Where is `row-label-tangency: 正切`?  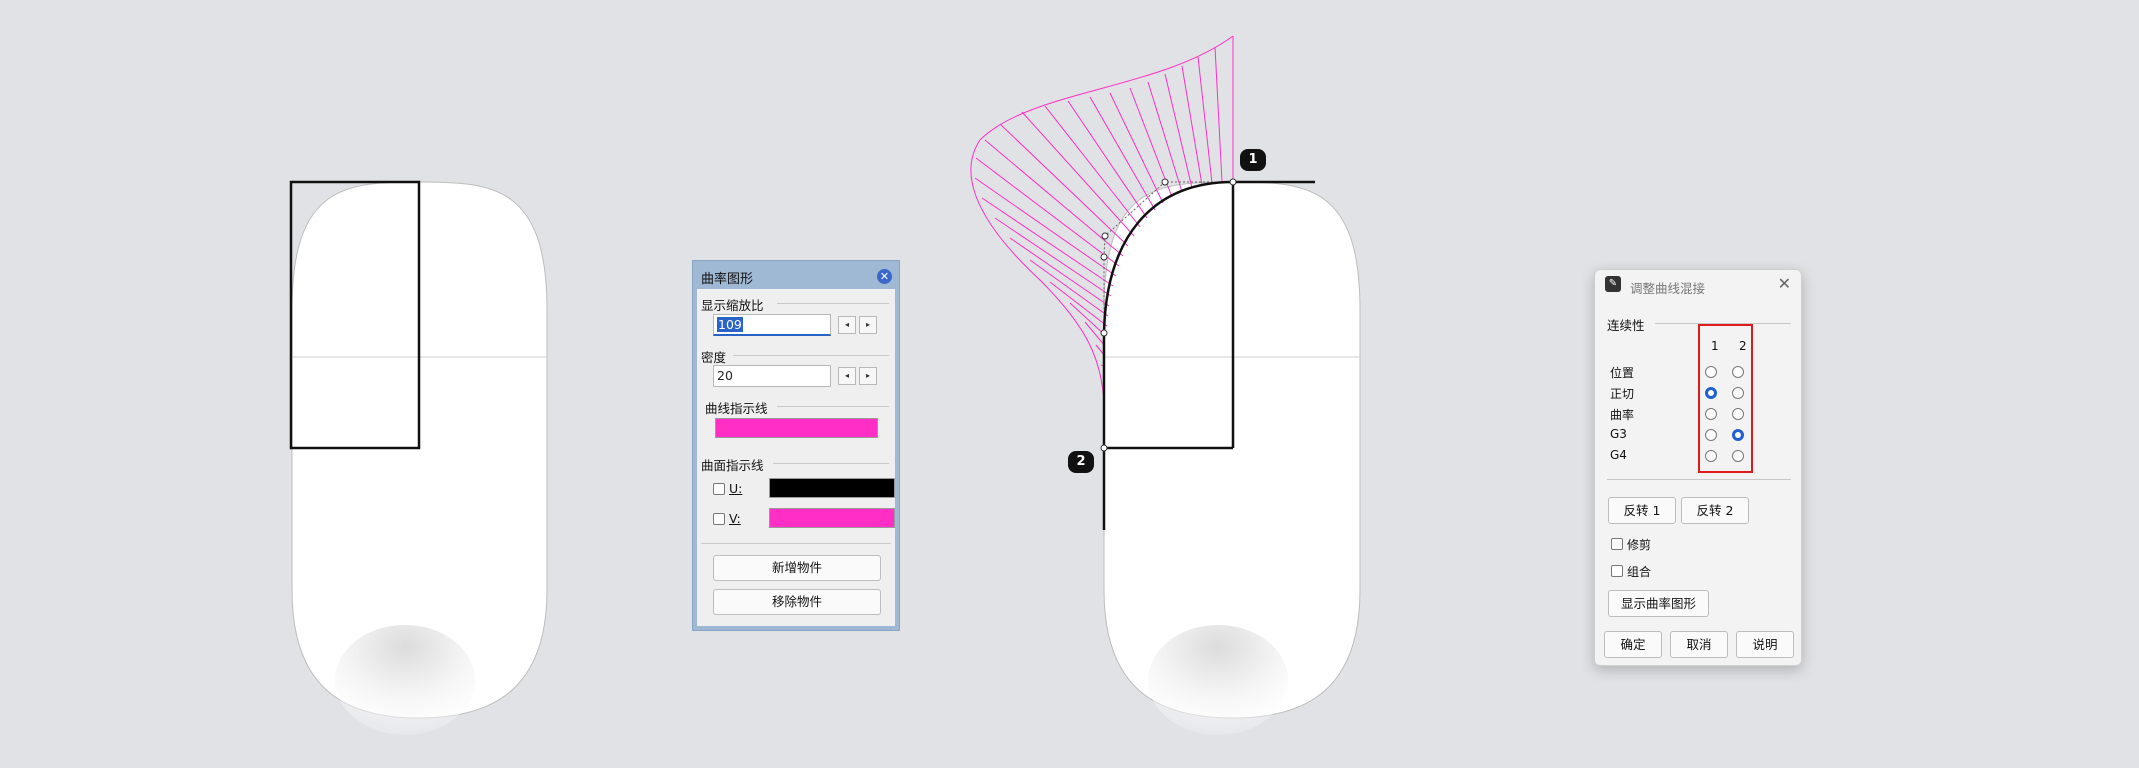 row-label-tangency: 正切 is located at coordinates (1622, 394).